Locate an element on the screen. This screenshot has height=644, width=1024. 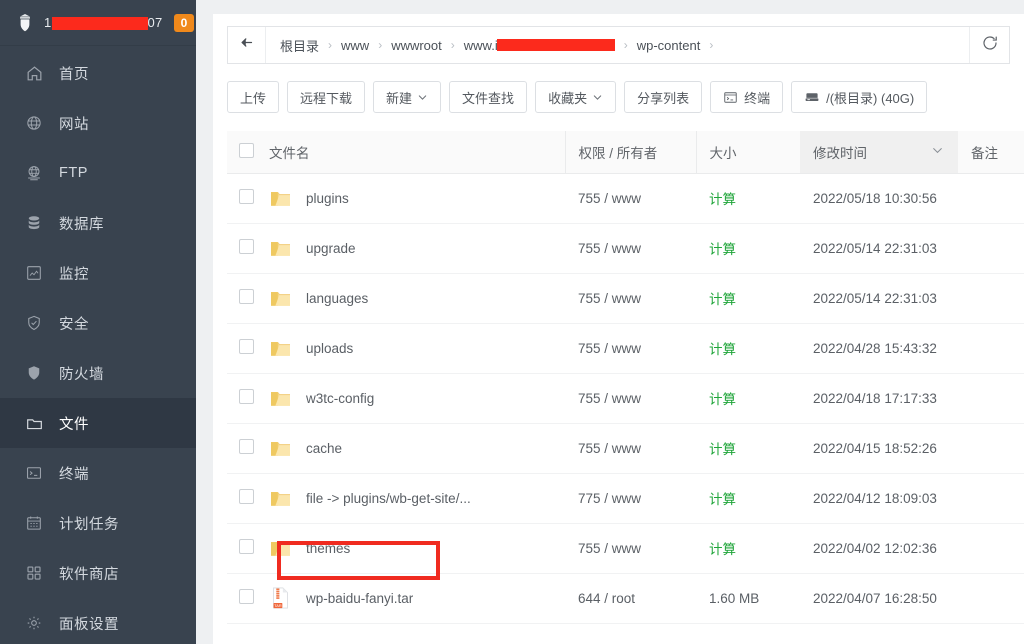
column-header-size: 大小 is located at coordinates (747, 152).